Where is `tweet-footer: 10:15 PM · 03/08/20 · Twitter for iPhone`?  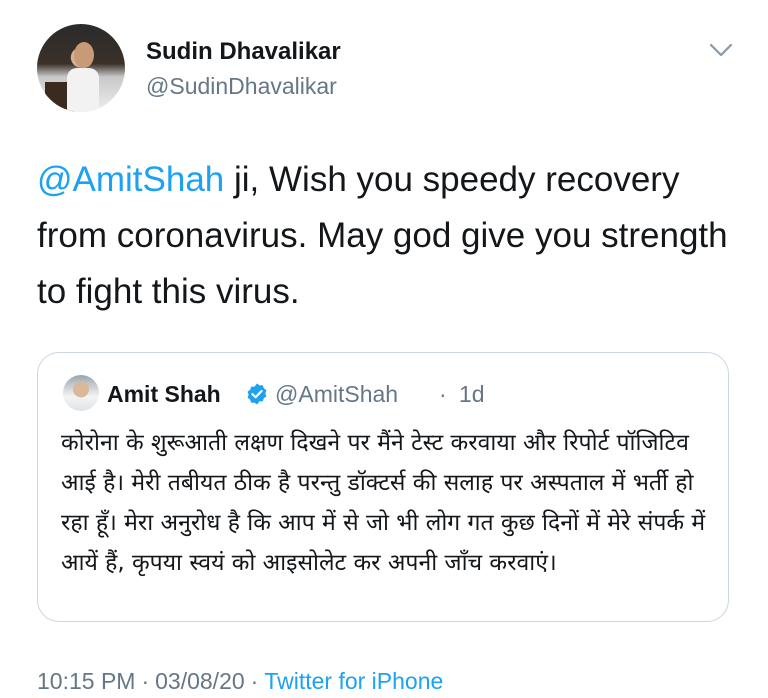
tweet-footer: 10:15 PM · 03/08/20 · Twitter for iPhone is located at coordinates (240, 681).